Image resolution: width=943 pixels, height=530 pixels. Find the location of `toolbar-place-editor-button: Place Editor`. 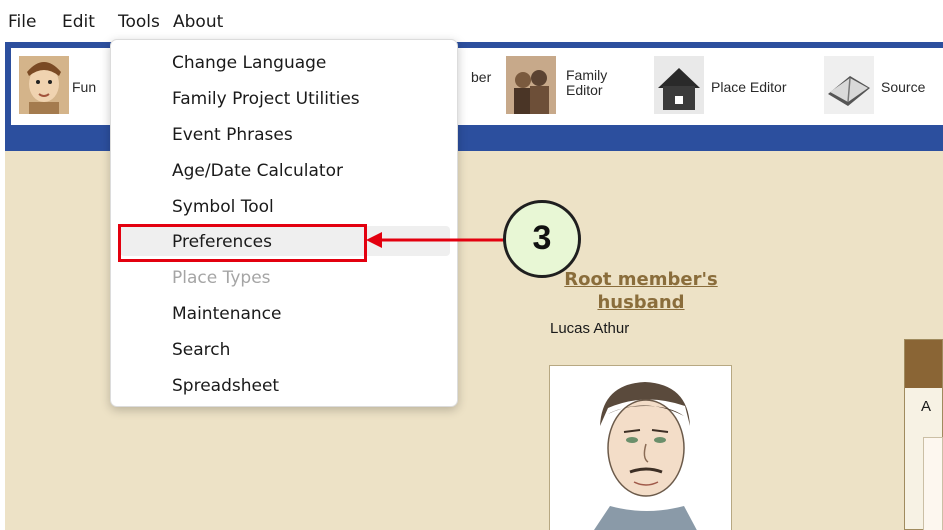

toolbar-place-editor-button: Place Editor is located at coordinates (734, 86).